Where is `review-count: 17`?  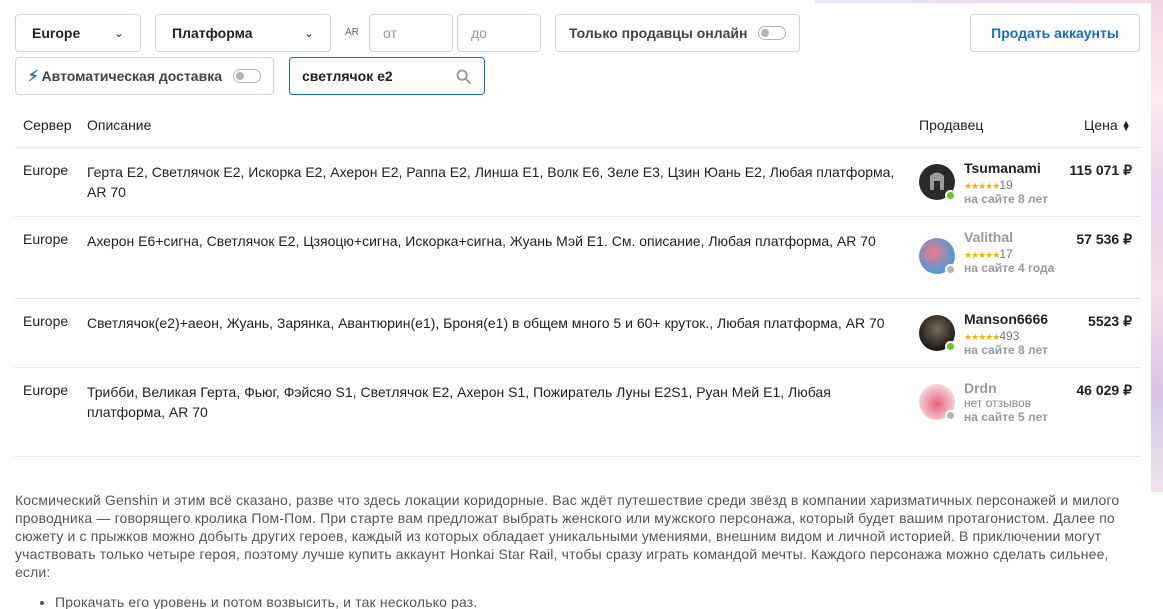 review-count: 17 is located at coordinates (1006, 254).